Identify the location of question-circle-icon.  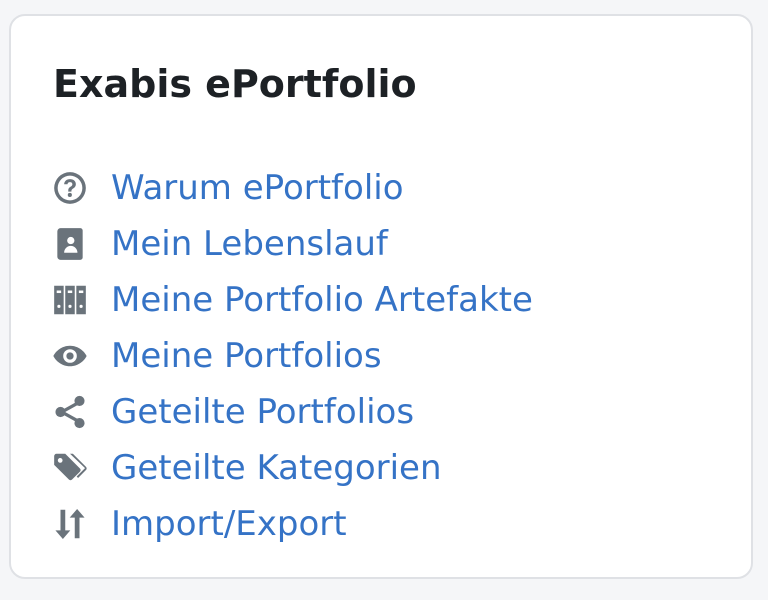
(70, 188).